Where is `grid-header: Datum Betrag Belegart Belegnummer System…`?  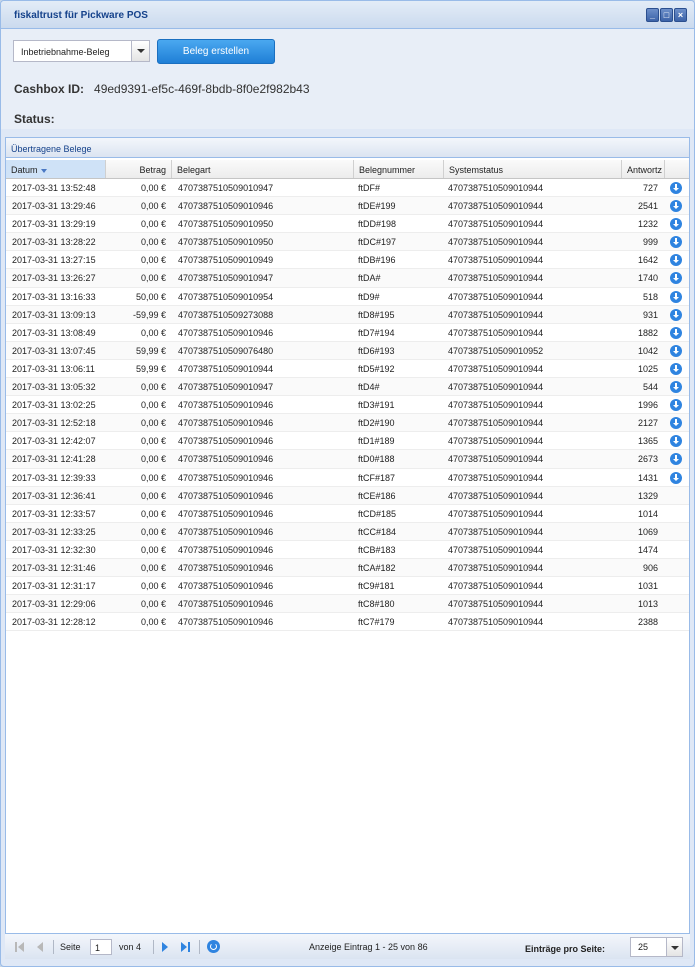 grid-header: Datum Betrag Belegart Belegnummer System… is located at coordinates (347, 169).